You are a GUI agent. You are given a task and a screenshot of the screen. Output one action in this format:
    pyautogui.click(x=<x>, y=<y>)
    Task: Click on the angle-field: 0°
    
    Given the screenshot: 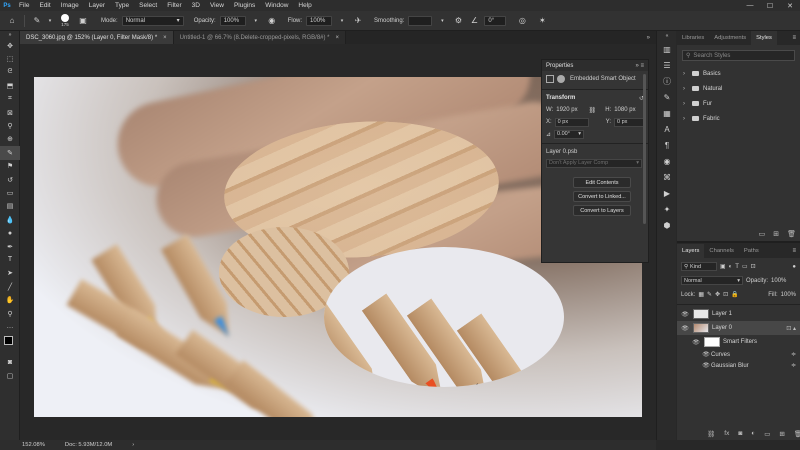 What is the action you would take?
    pyautogui.click(x=495, y=20)
    